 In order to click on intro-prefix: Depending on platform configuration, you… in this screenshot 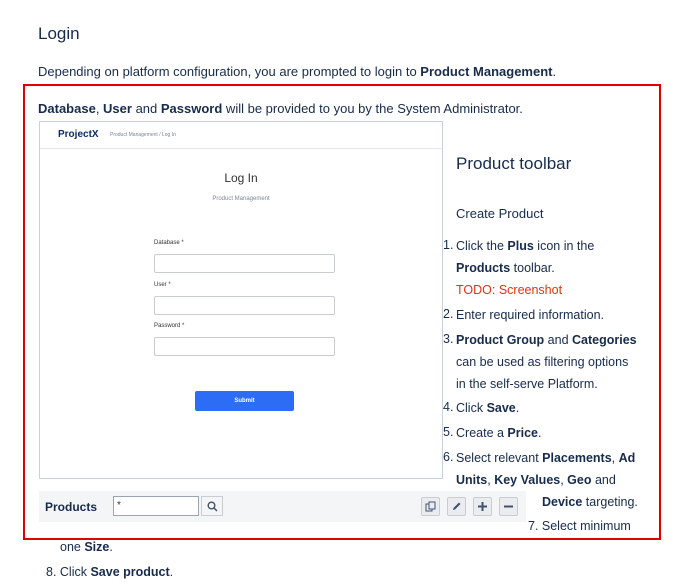, I will do `click(229, 71)`.